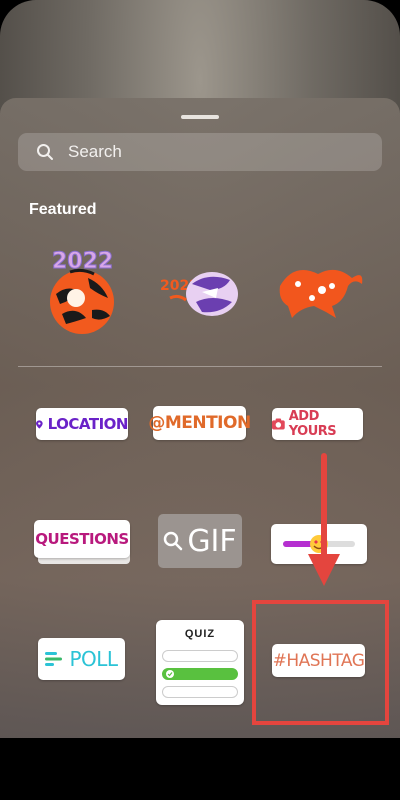 The height and width of the screenshot is (800, 400). I want to click on magnifier-icon, so click(173, 541).